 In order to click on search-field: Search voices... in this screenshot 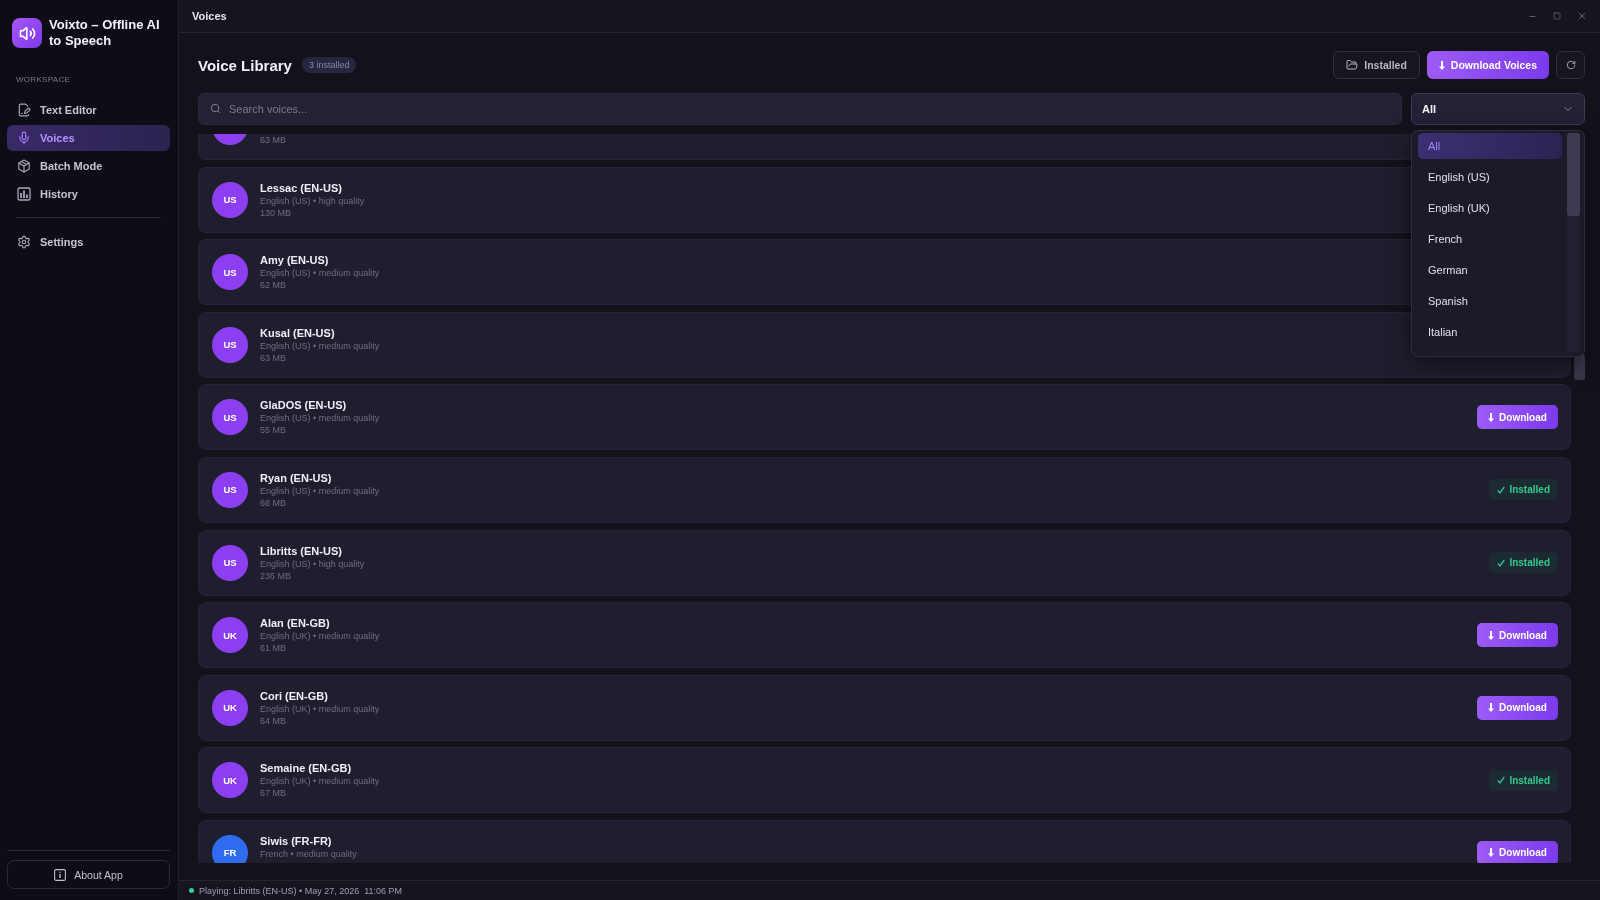, I will do `click(800, 109)`.